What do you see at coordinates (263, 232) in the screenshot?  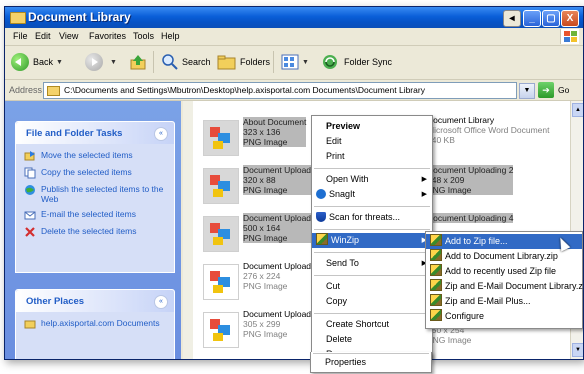 I see `file-item: Document Upload 500 x 164 PNG Image` at bounding box center [263, 232].